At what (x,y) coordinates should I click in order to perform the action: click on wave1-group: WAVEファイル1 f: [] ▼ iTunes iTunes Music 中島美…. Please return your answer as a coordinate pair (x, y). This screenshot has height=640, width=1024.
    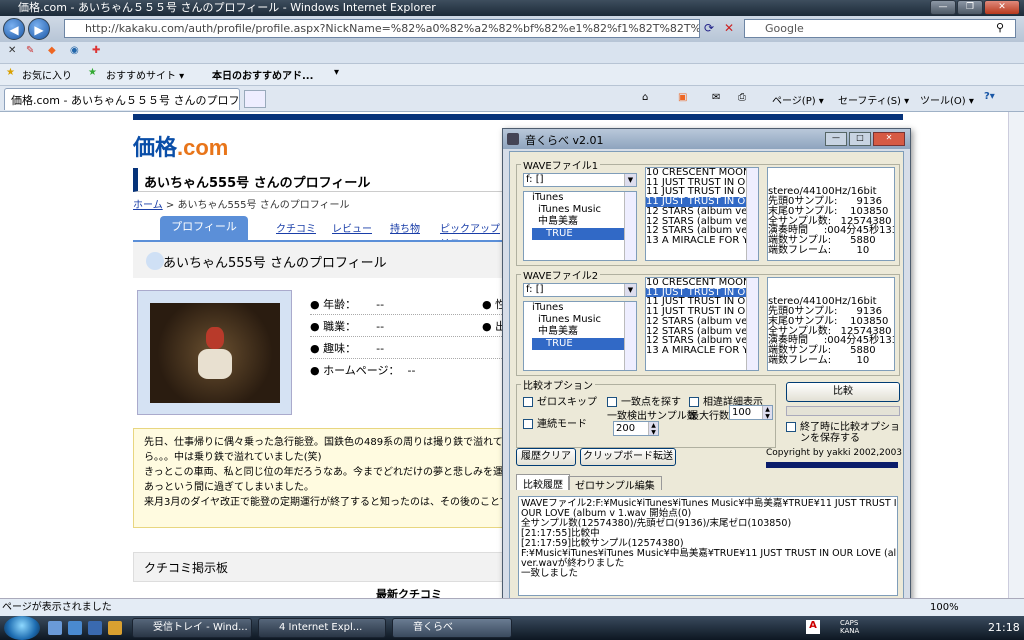
    Looking at the image, I should click on (708, 211).